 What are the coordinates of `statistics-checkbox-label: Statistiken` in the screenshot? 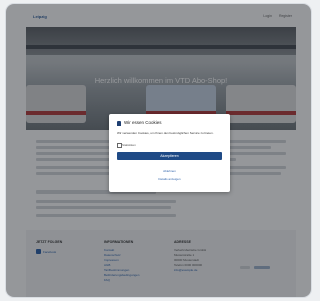 It's located at (129, 145).